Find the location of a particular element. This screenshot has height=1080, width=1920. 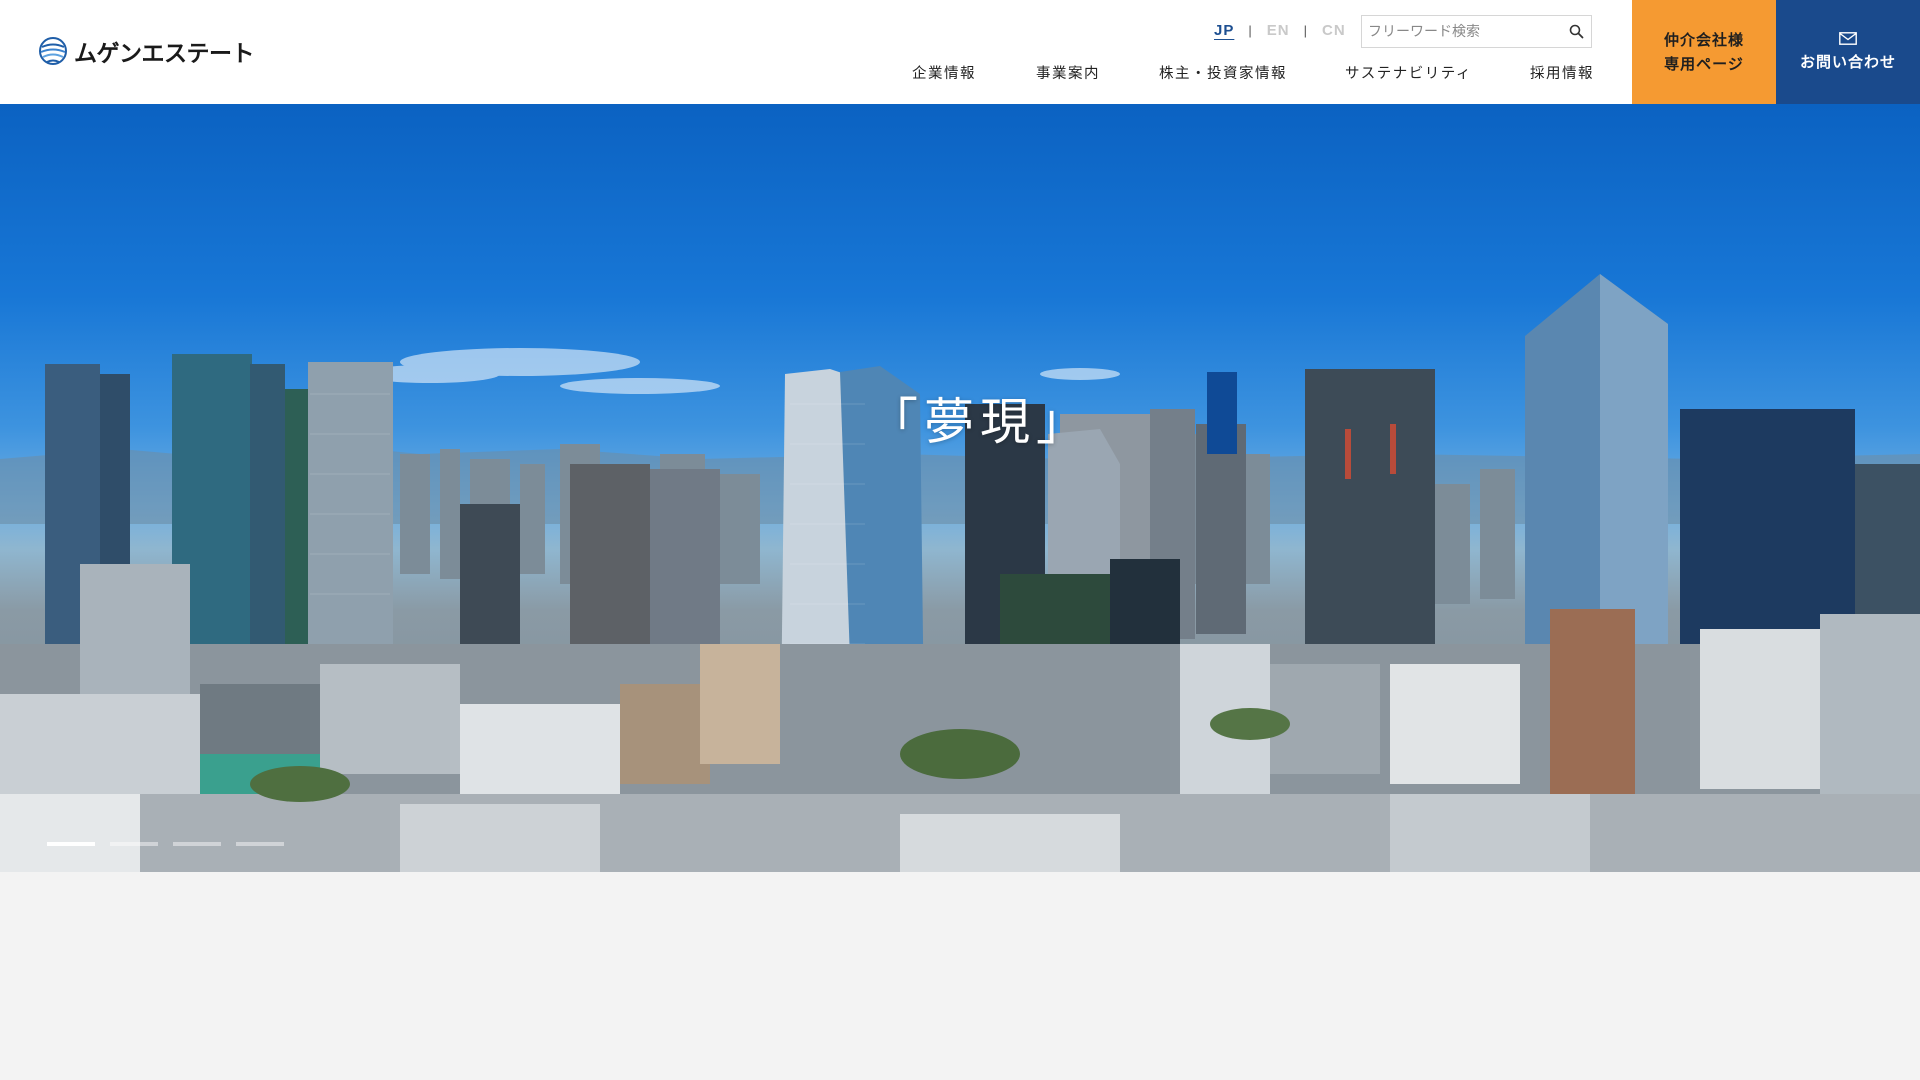

contact-button-label: お問い合わせ is located at coordinates (1847, 62).